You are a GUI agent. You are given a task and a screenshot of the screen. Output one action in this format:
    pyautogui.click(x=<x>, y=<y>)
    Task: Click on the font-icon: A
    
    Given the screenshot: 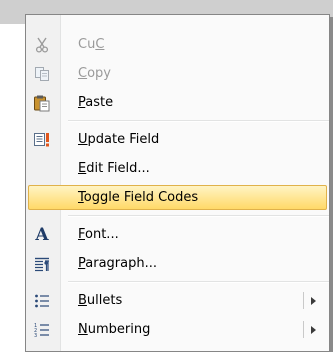 What is the action you would take?
    pyautogui.click(x=42, y=234)
    